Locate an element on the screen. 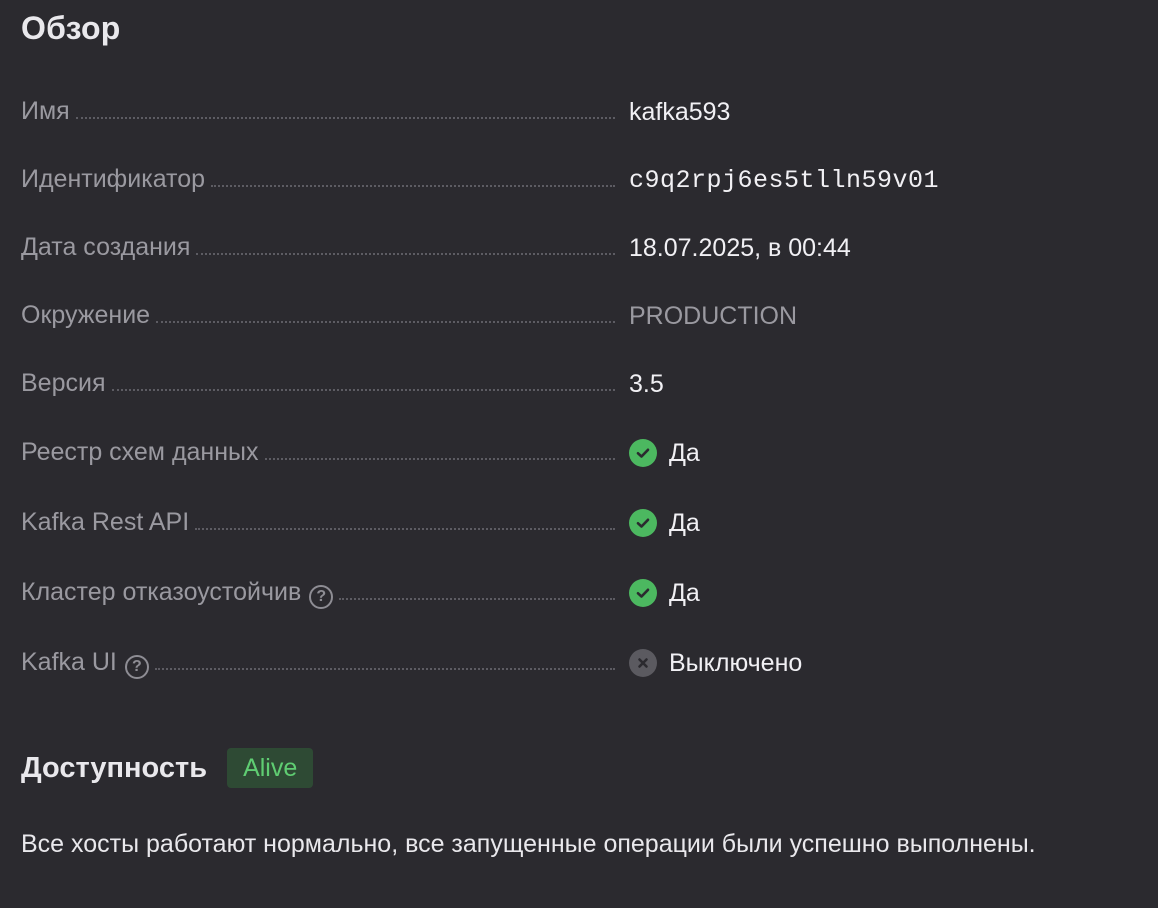 This screenshot has width=1158, height=908. row-label: Имя is located at coordinates (45, 111).